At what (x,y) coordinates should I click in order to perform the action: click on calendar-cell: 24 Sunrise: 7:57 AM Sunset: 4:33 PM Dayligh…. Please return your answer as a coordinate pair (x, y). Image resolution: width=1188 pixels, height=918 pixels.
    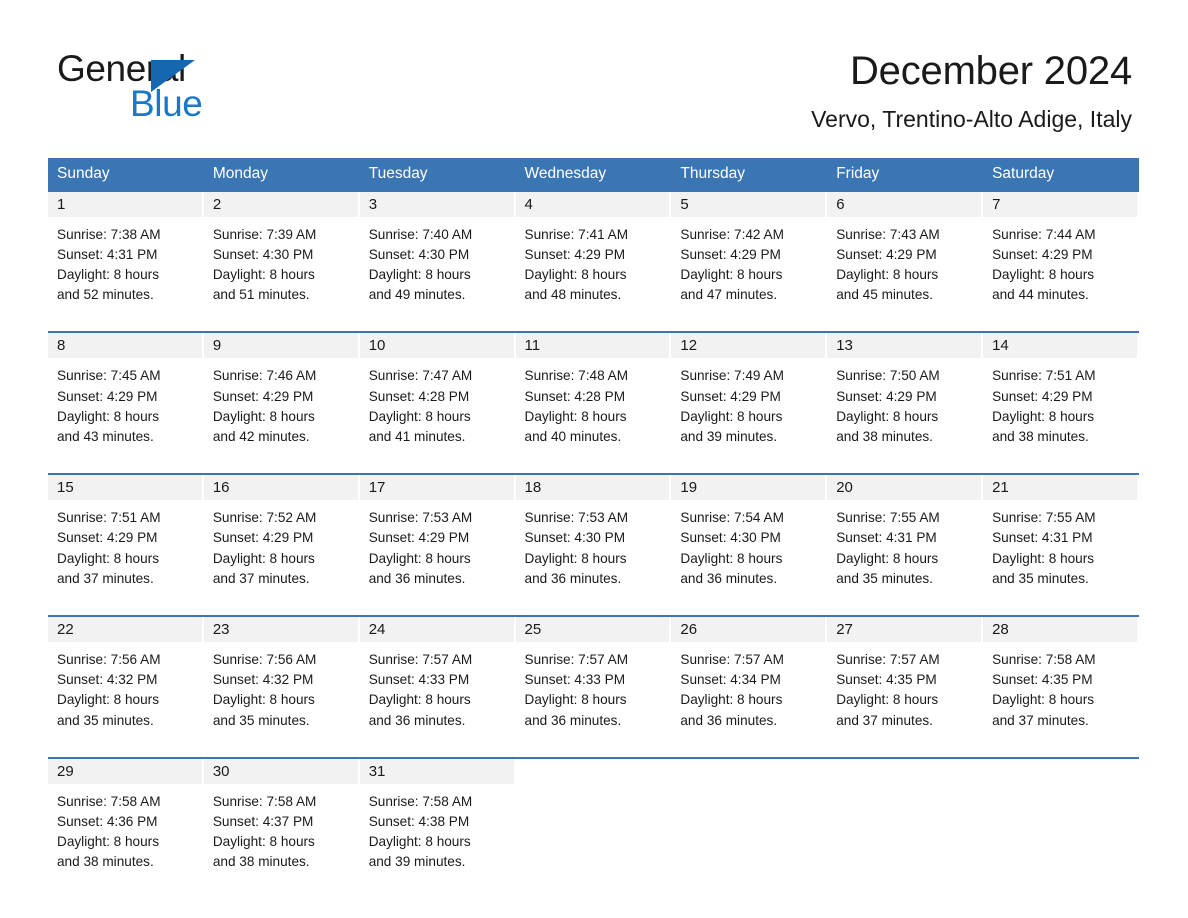
    Looking at the image, I should click on (437, 678).